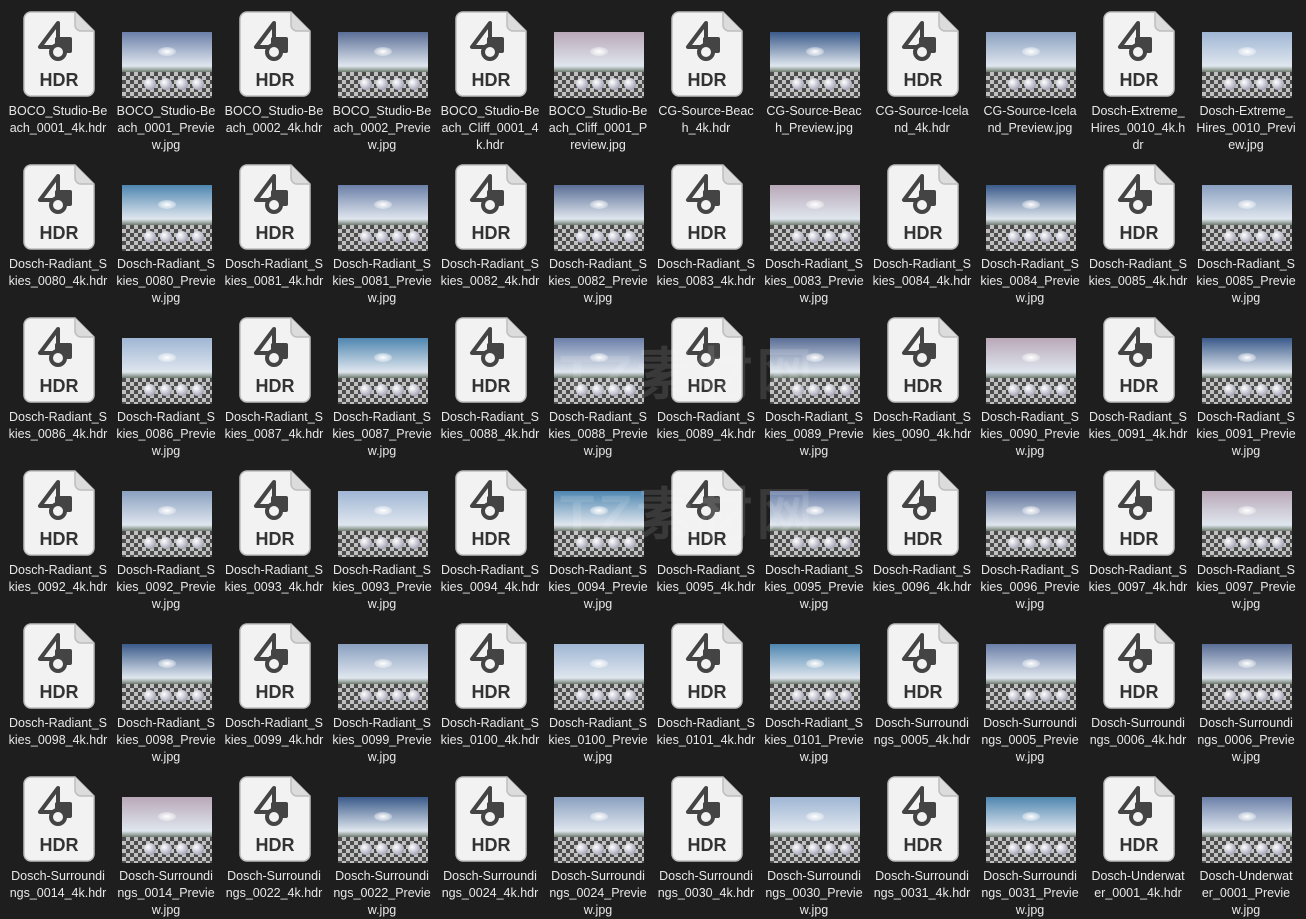  I want to click on file-item: Dosch-Radiant_Skies_0091_Preview.jpg, so click(1246, 382).